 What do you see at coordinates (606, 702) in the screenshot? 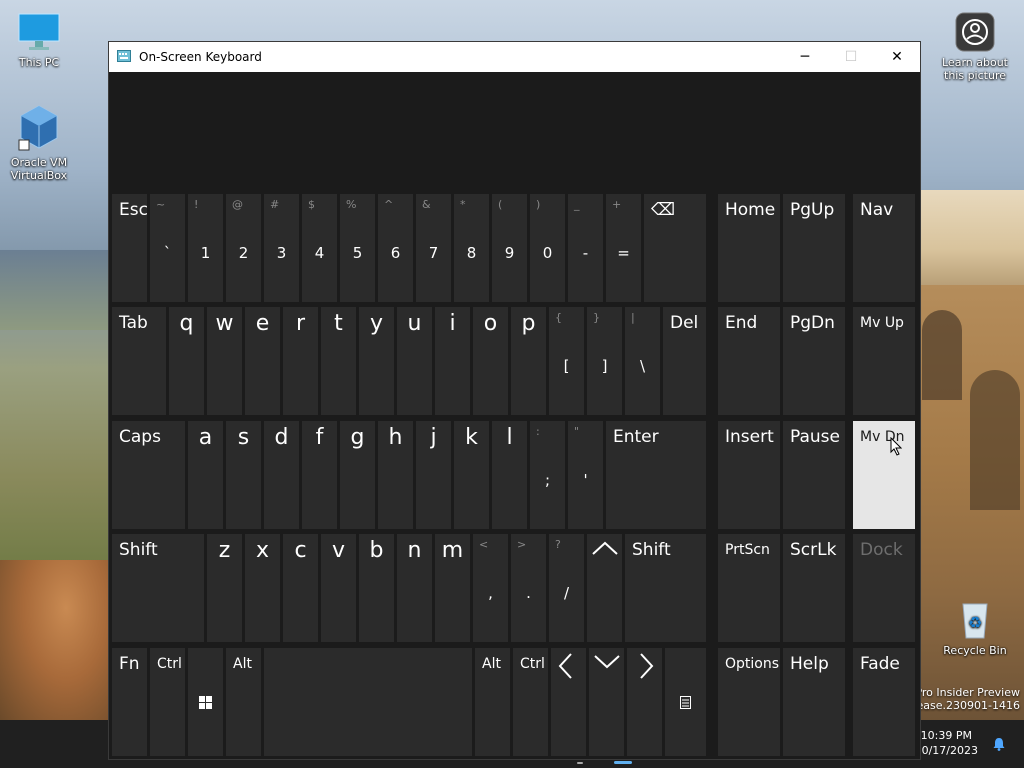
I see `key-down-arrow` at bounding box center [606, 702].